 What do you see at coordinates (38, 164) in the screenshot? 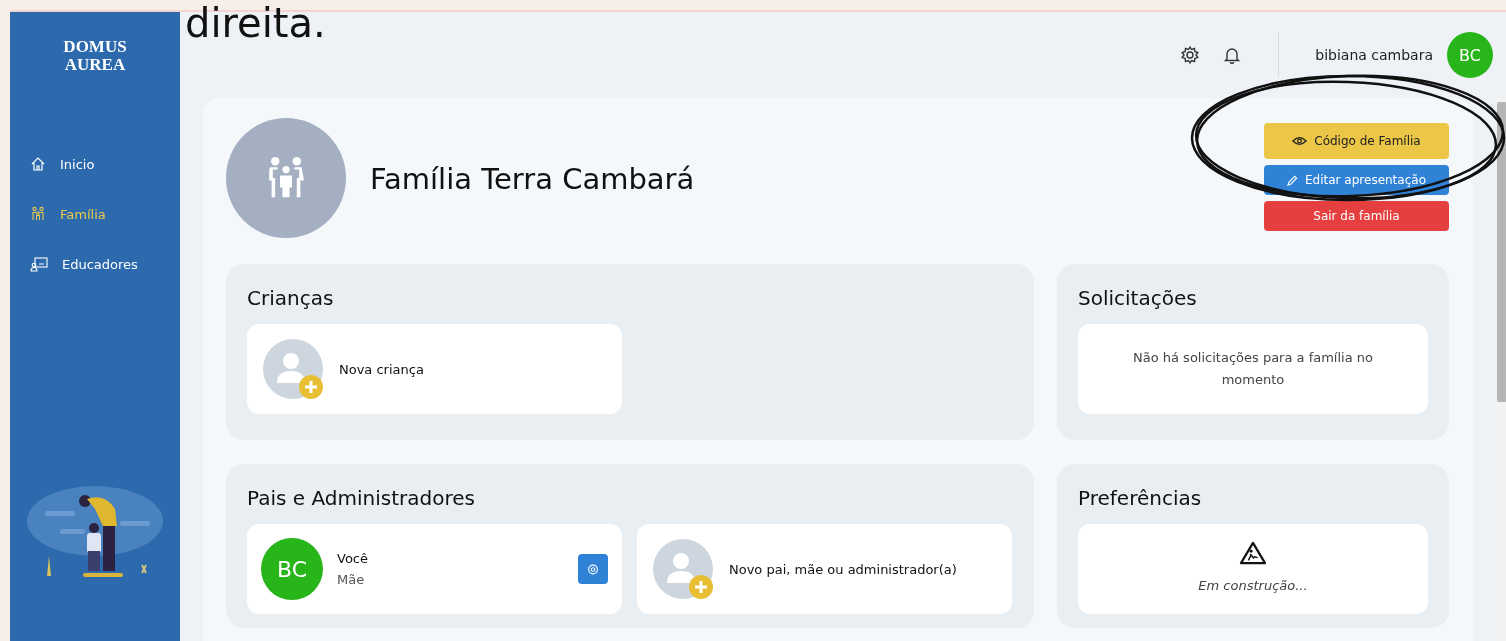
I see `home-icon` at bounding box center [38, 164].